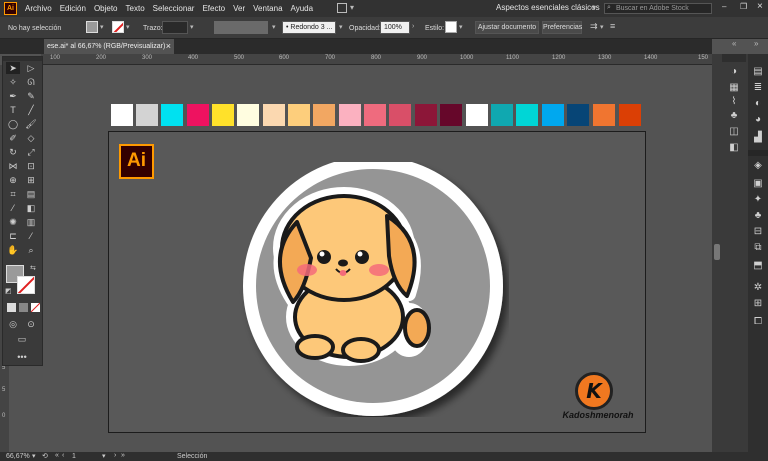 This screenshot has width=768, height=461. I want to click on curvature-tool-icon: ✎, so click(31, 96).